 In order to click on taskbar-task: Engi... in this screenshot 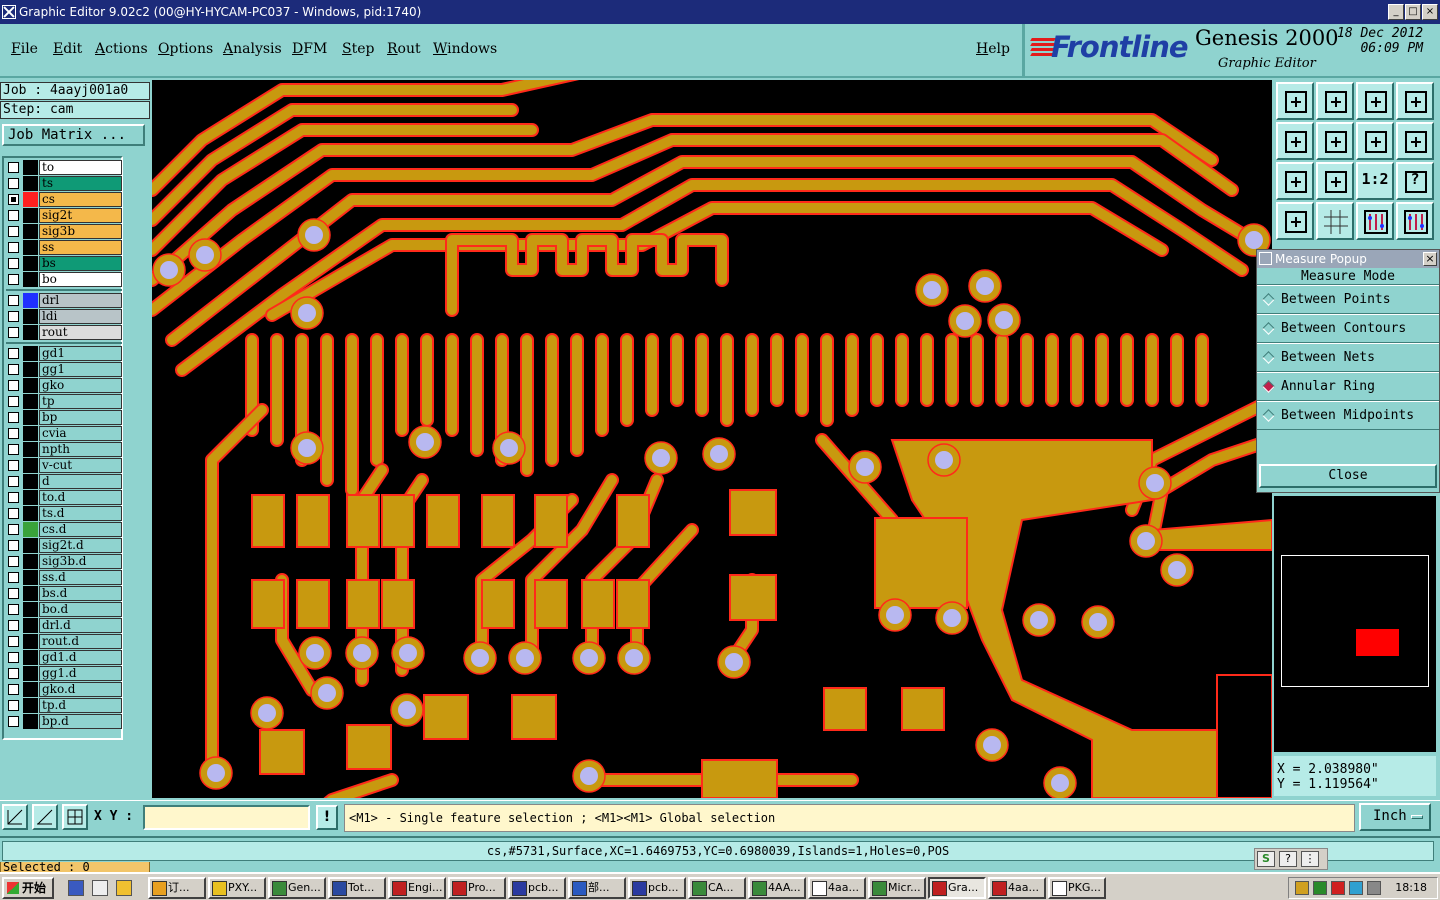, I will do `click(417, 888)`.